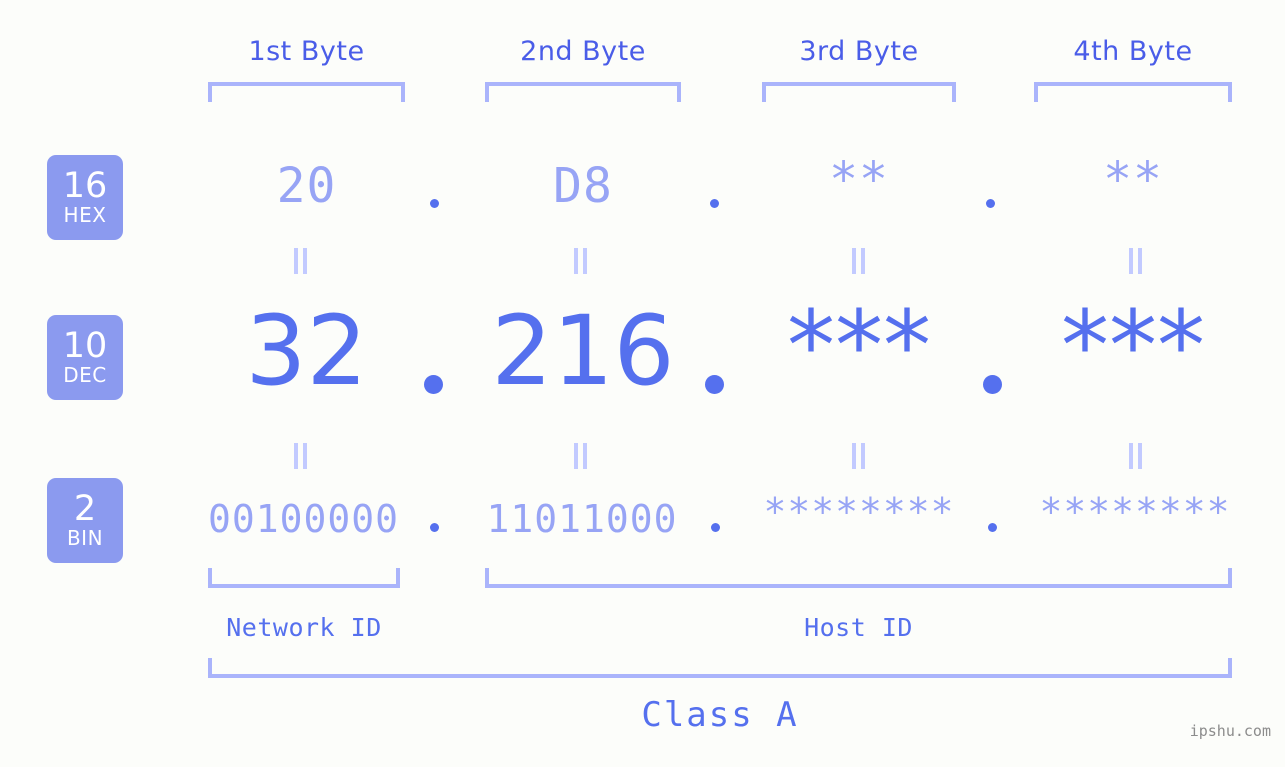 The image size is (1285, 767). What do you see at coordinates (85, 185) in the screenshot?
I see `base-badge-hex-number: 16` at bounding box center [85, 185].